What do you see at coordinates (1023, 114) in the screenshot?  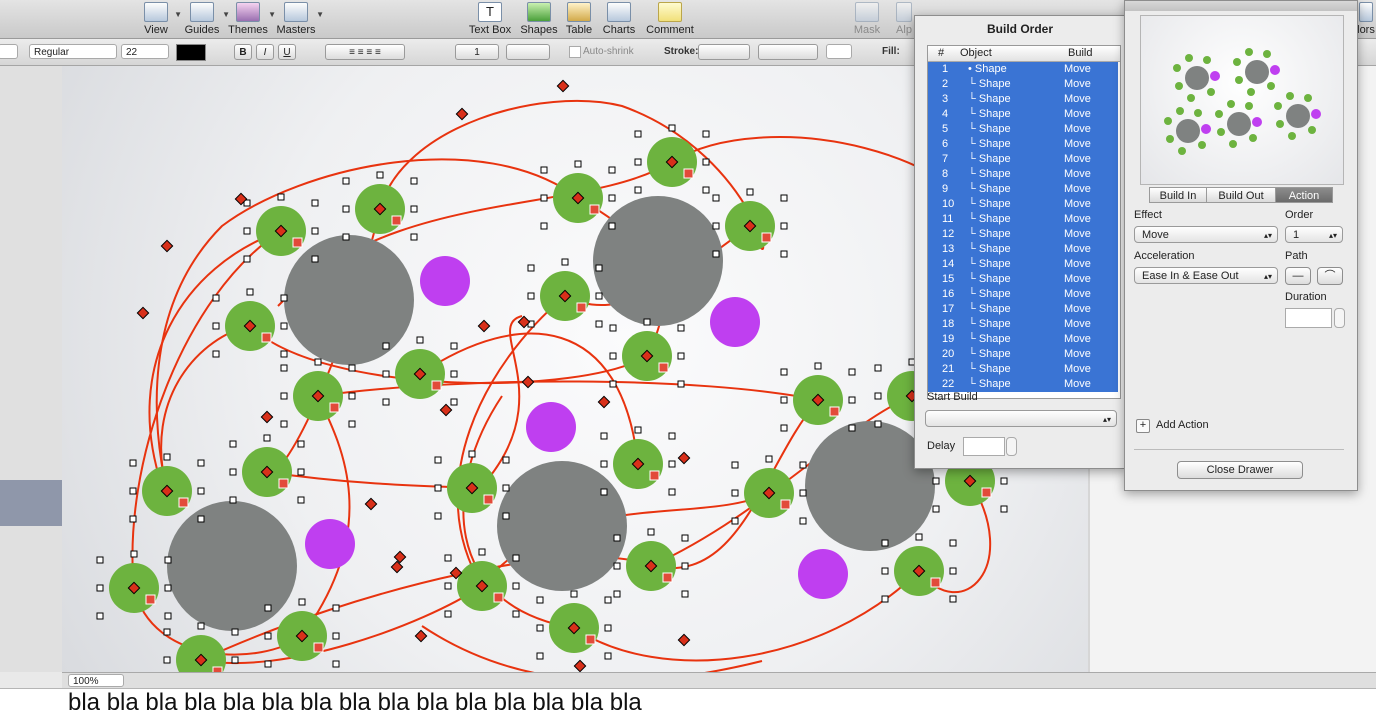 I see `table-row: 4 └ Shape Move` at bounding box center [1023, 114].